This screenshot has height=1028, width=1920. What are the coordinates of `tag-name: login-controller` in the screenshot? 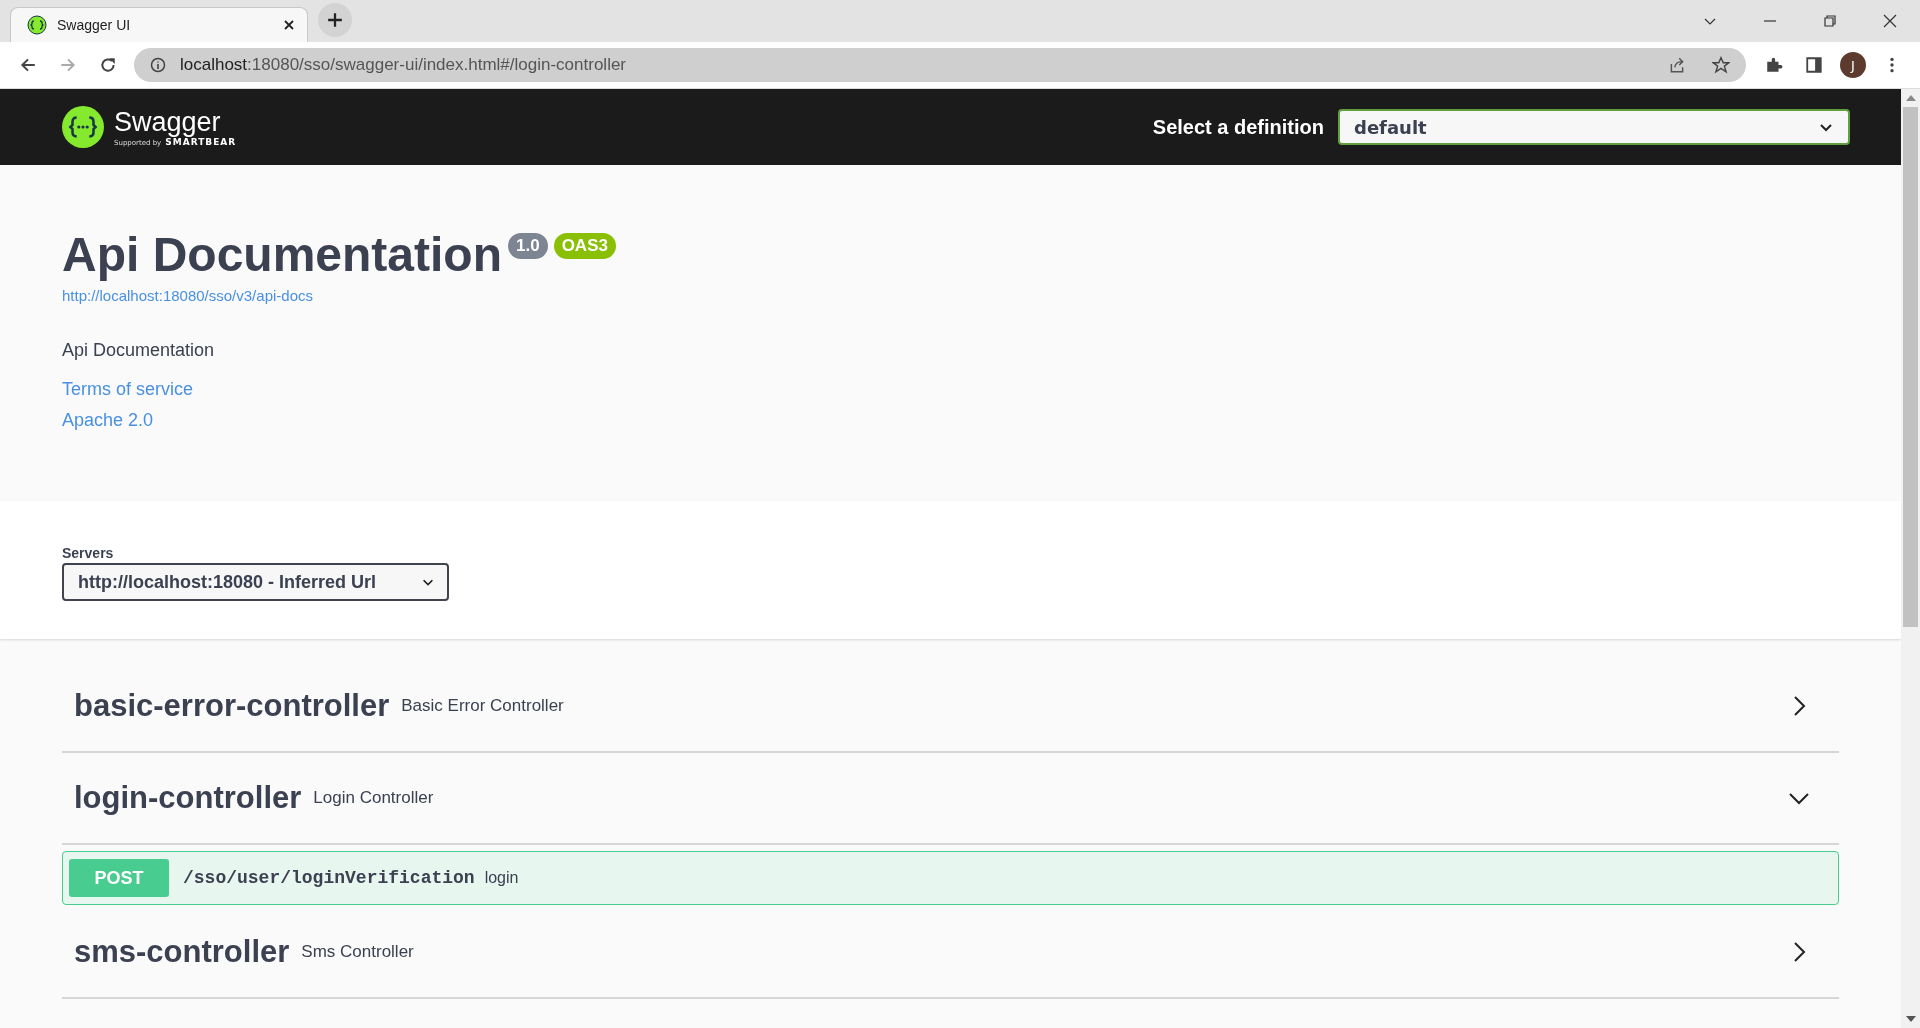 It's located at (188, 798).